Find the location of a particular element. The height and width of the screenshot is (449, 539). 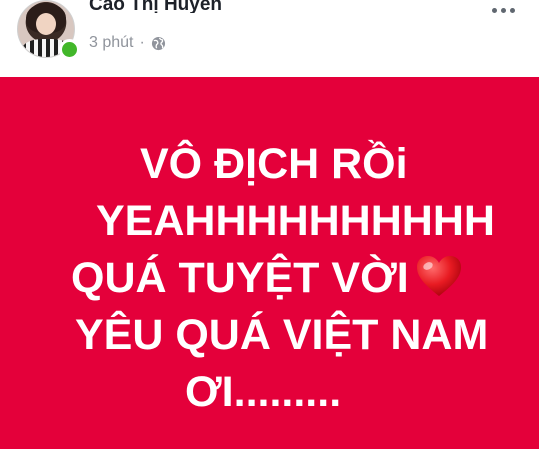

online-status-dot is located at coordinates (69, 49).